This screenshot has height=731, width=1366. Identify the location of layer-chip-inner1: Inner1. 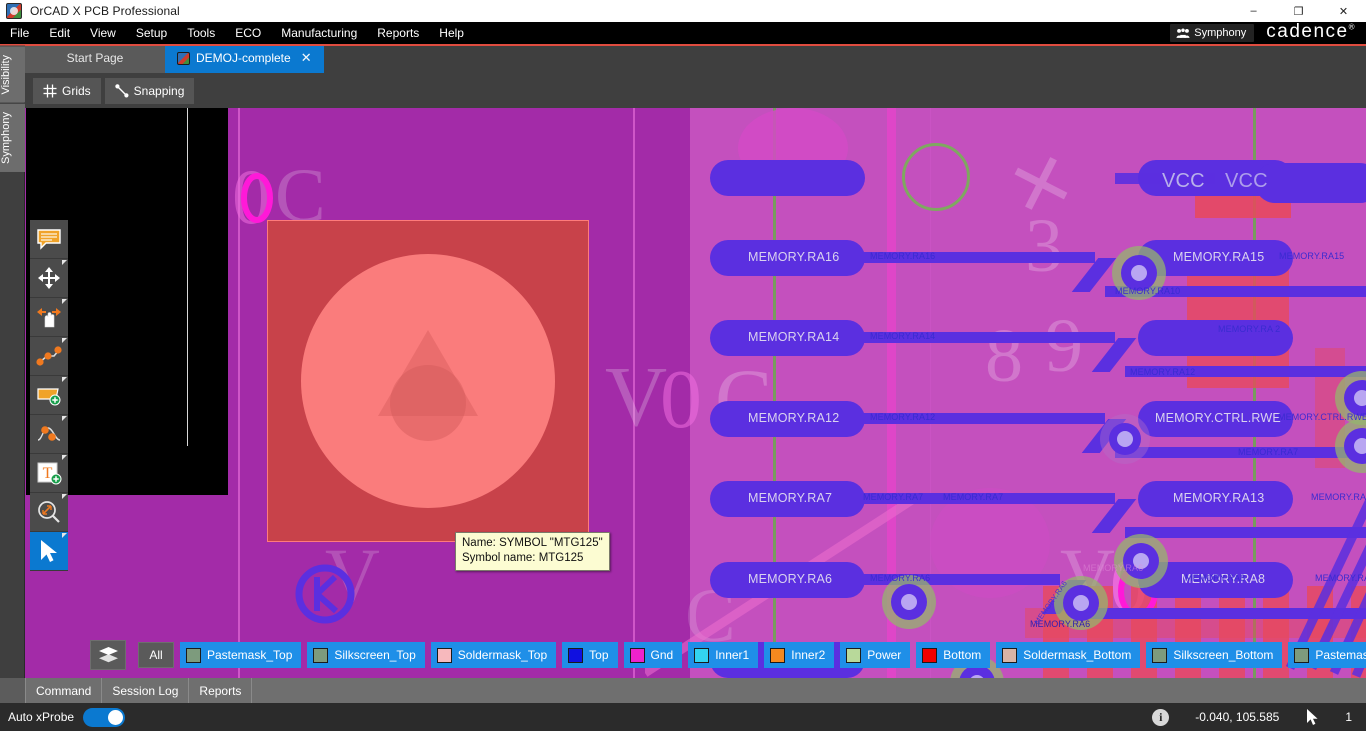
(723, 655).